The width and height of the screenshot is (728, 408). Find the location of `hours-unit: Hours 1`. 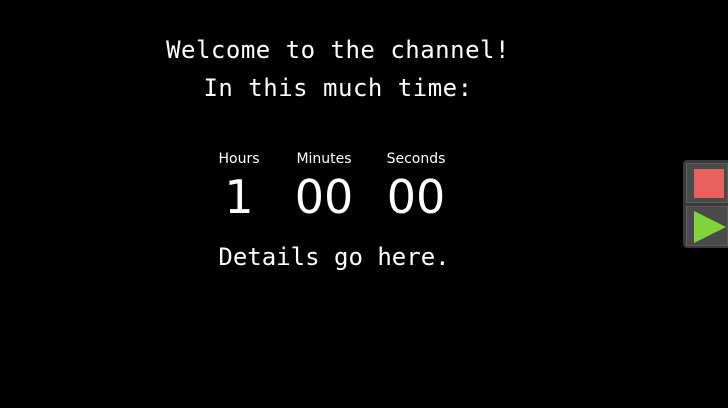

hours-unit: Hours 1 is located at coordinates (239, 187).